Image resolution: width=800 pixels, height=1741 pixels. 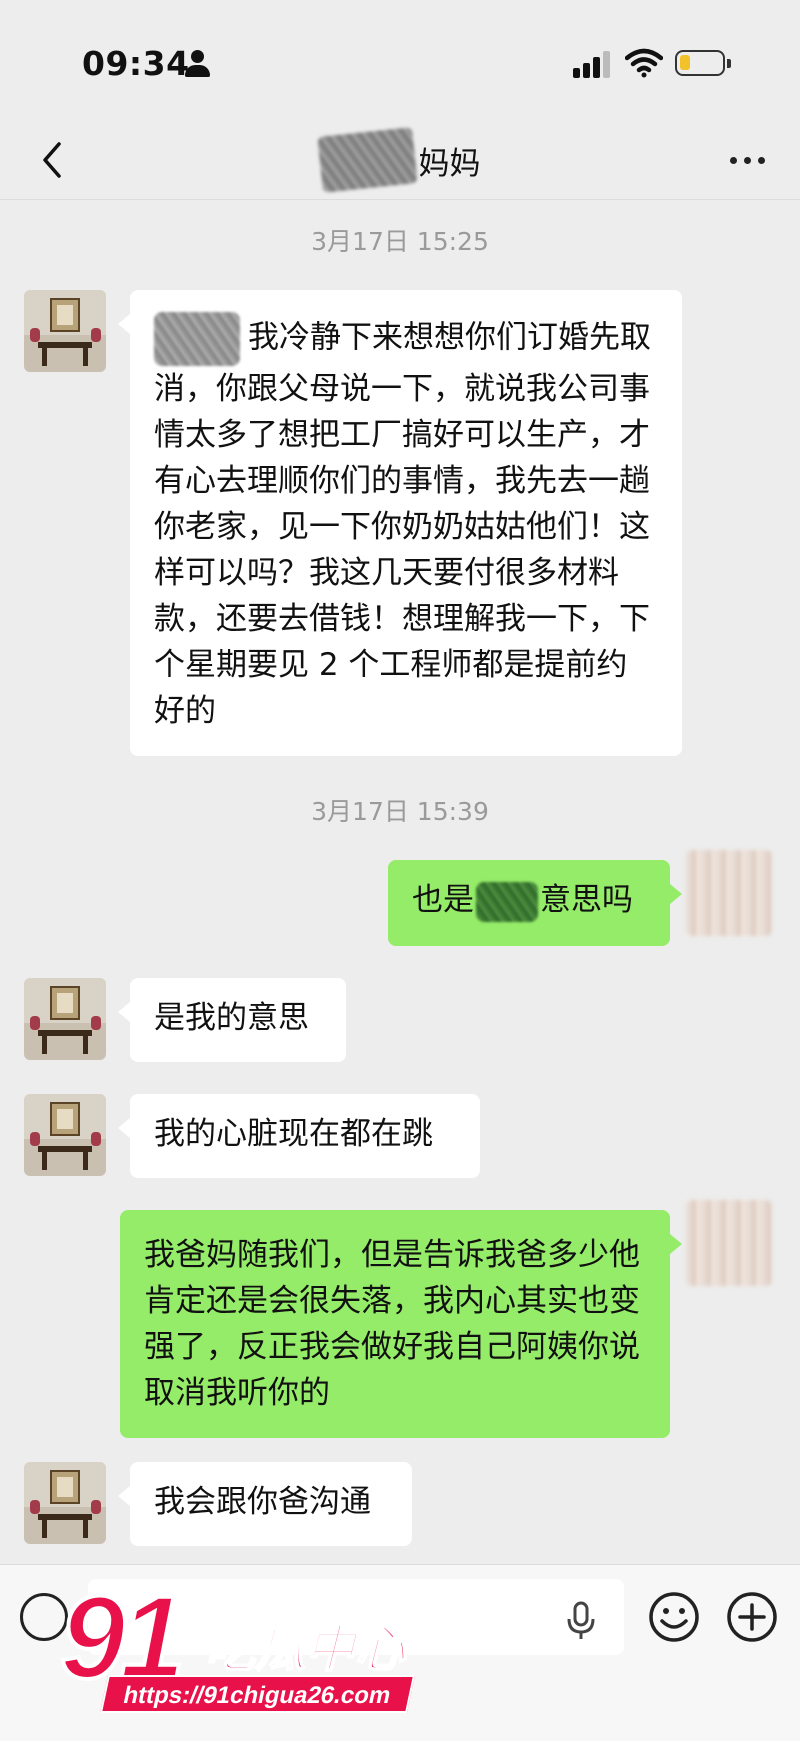 What do you see at coordinates (586, 900) in the screenshot?
I see `message-text: 意思吗` at bounding box center [586, 900].